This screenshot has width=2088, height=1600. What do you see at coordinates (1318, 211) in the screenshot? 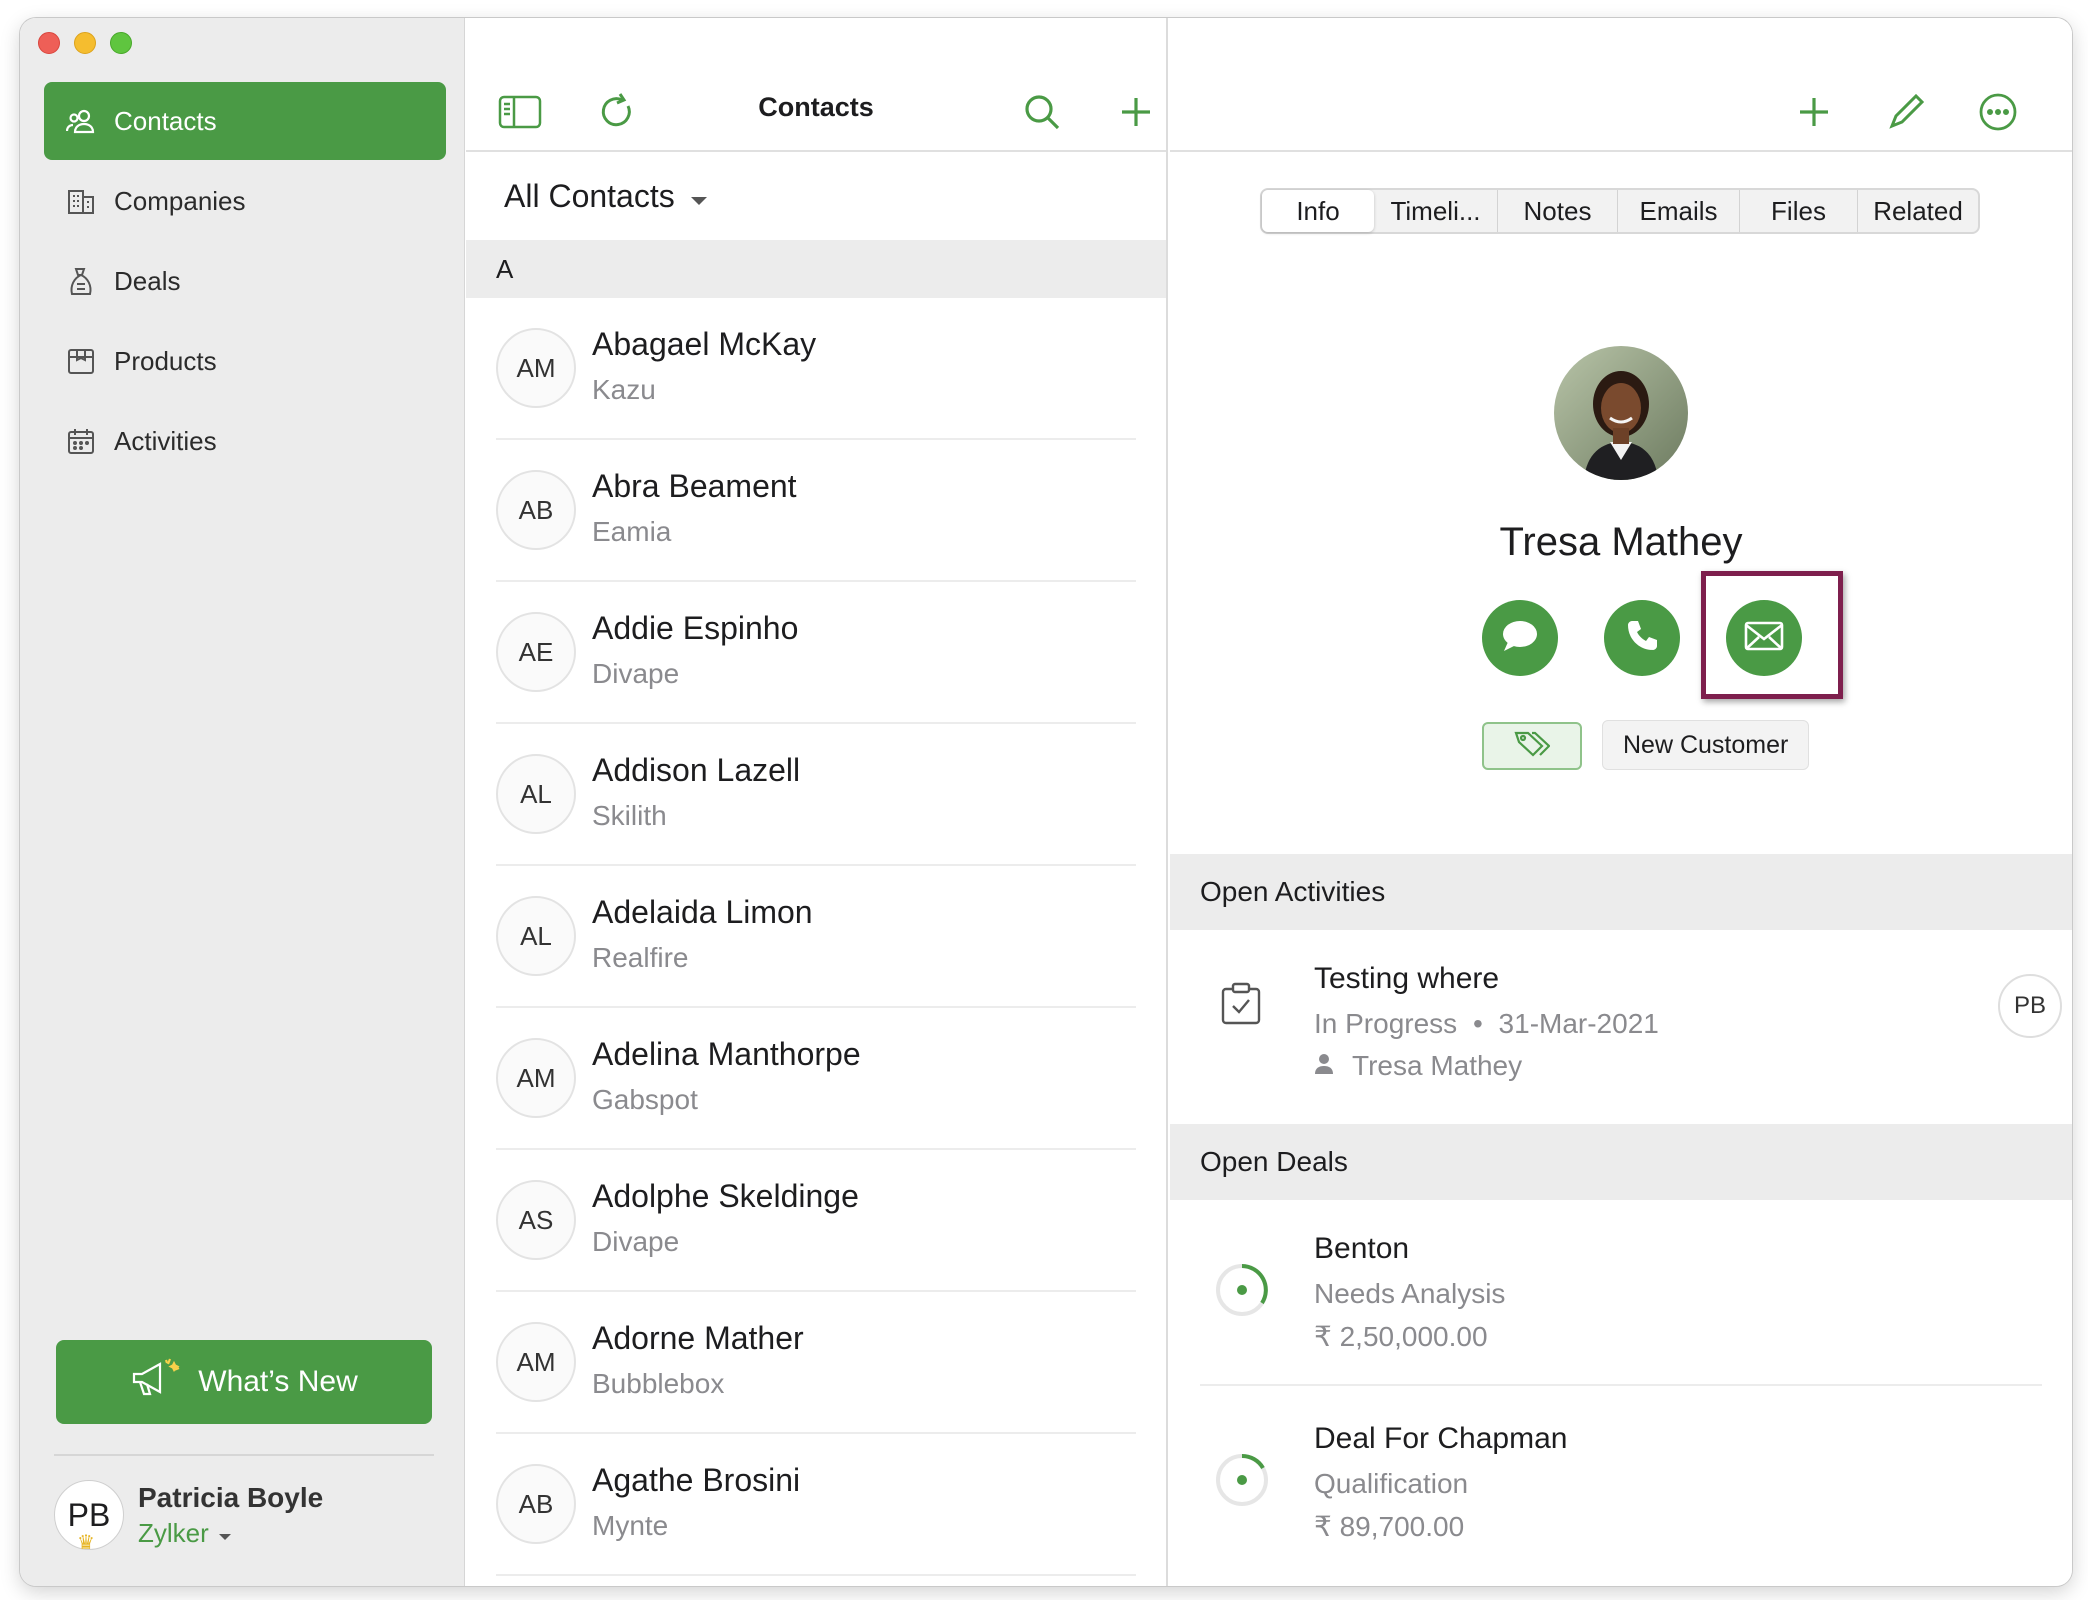
I see `tab-info: Info` at bounding box center [1318, 211].